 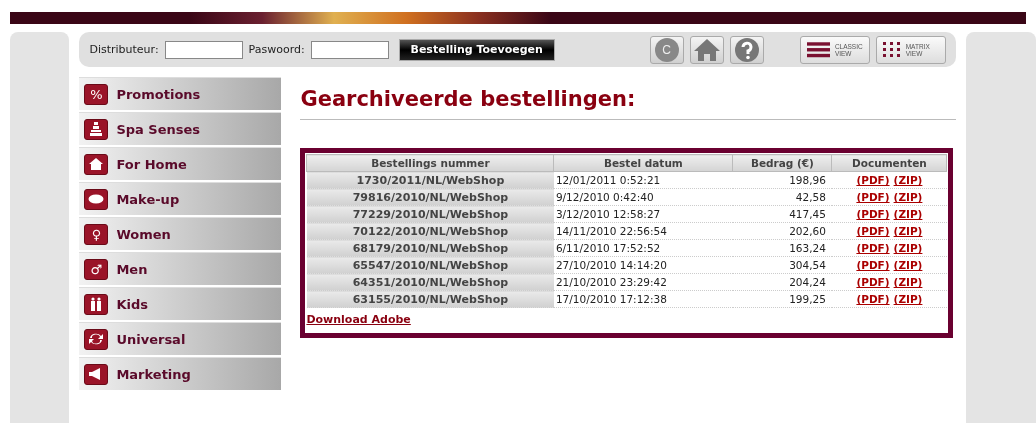 What do you see at coordinates (96, 374) in the screenshot?
I see `megaphone-icon` at bounding box center [96, 374].